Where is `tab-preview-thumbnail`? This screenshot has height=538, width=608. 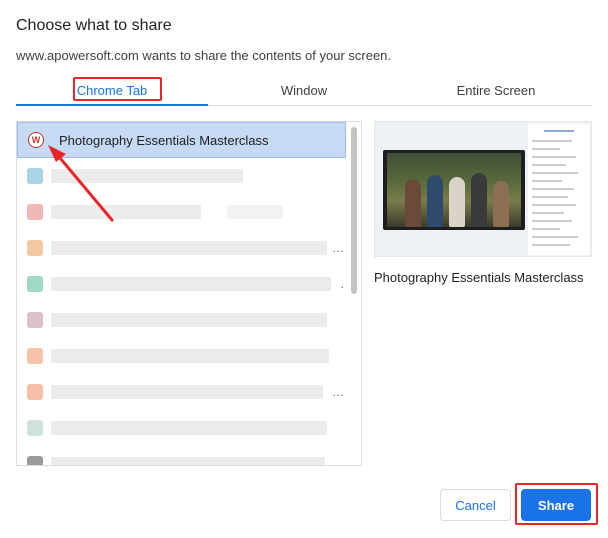 tab-preview-thumbnail is located at coordinates (483, 189).